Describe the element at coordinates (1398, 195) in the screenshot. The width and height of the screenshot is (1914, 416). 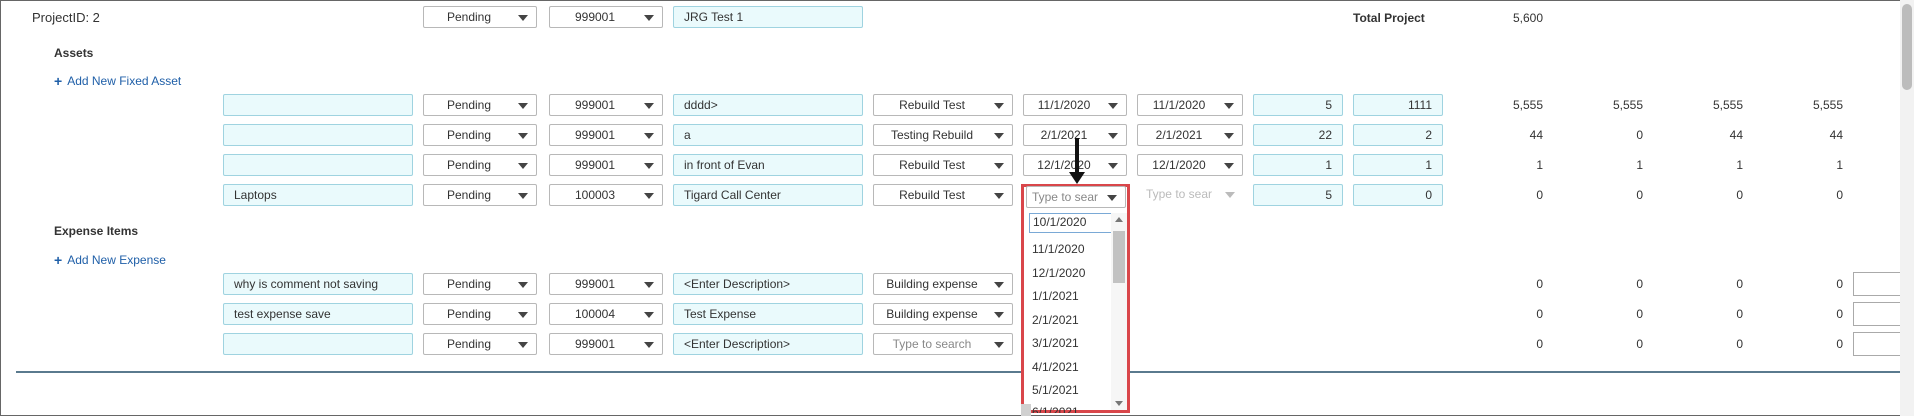
I see `asset-amount-field: 0` at that location.